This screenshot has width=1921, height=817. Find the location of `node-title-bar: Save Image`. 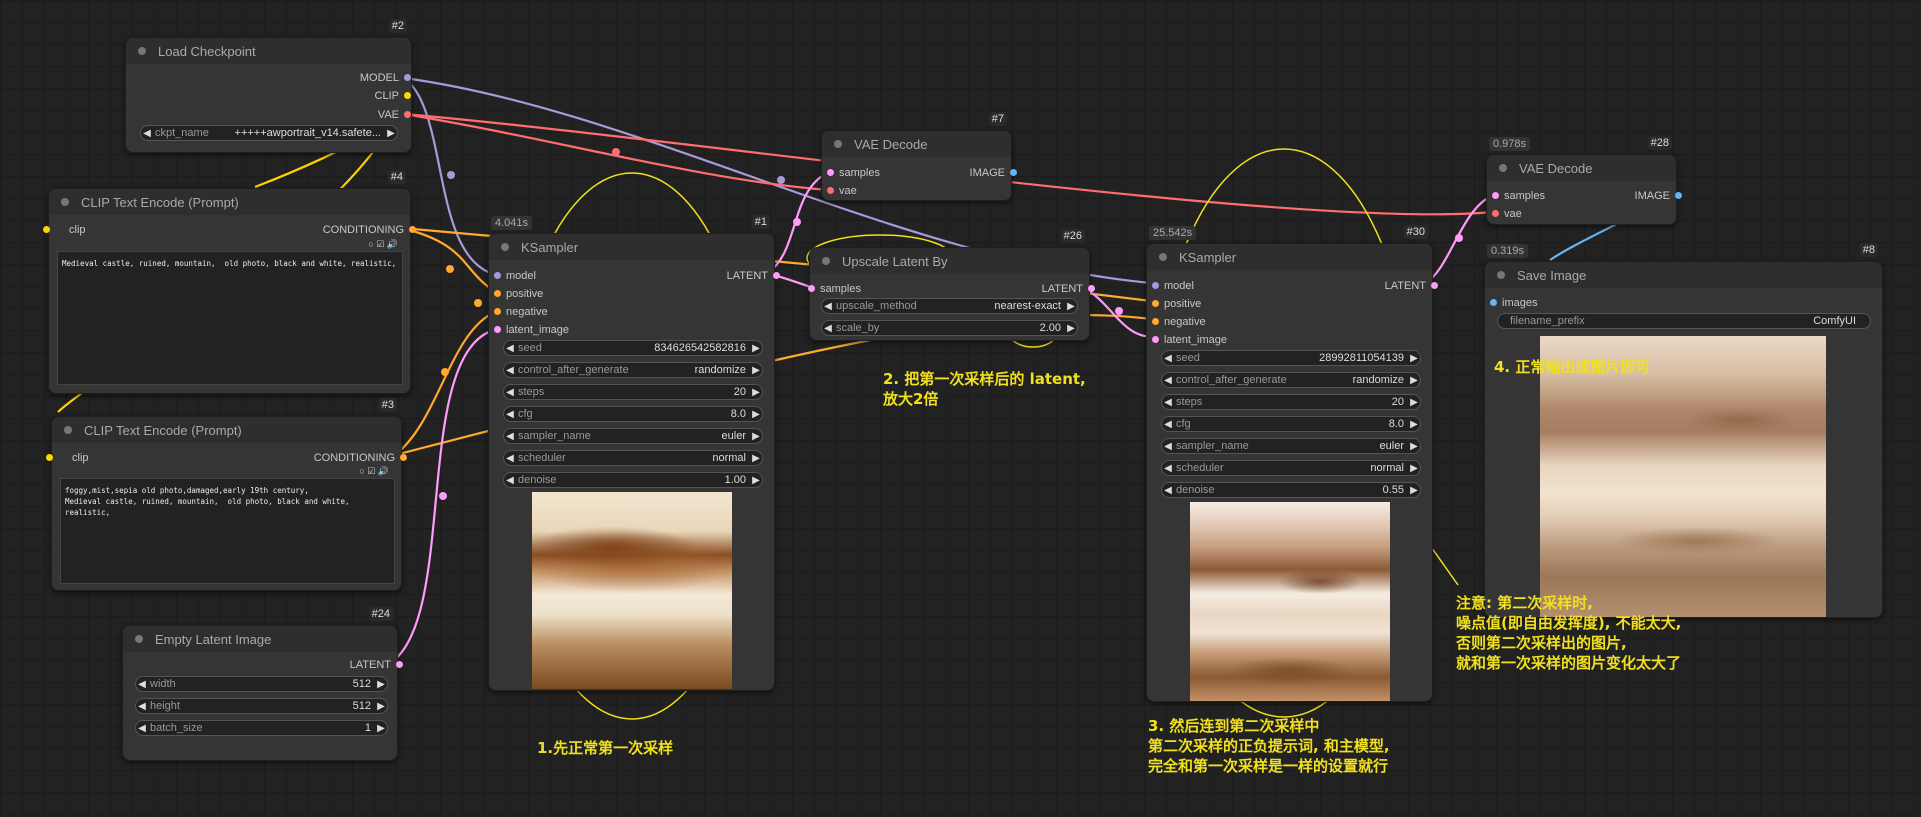

node-title-bar: Save Image is located at coordinates (1683, 275).